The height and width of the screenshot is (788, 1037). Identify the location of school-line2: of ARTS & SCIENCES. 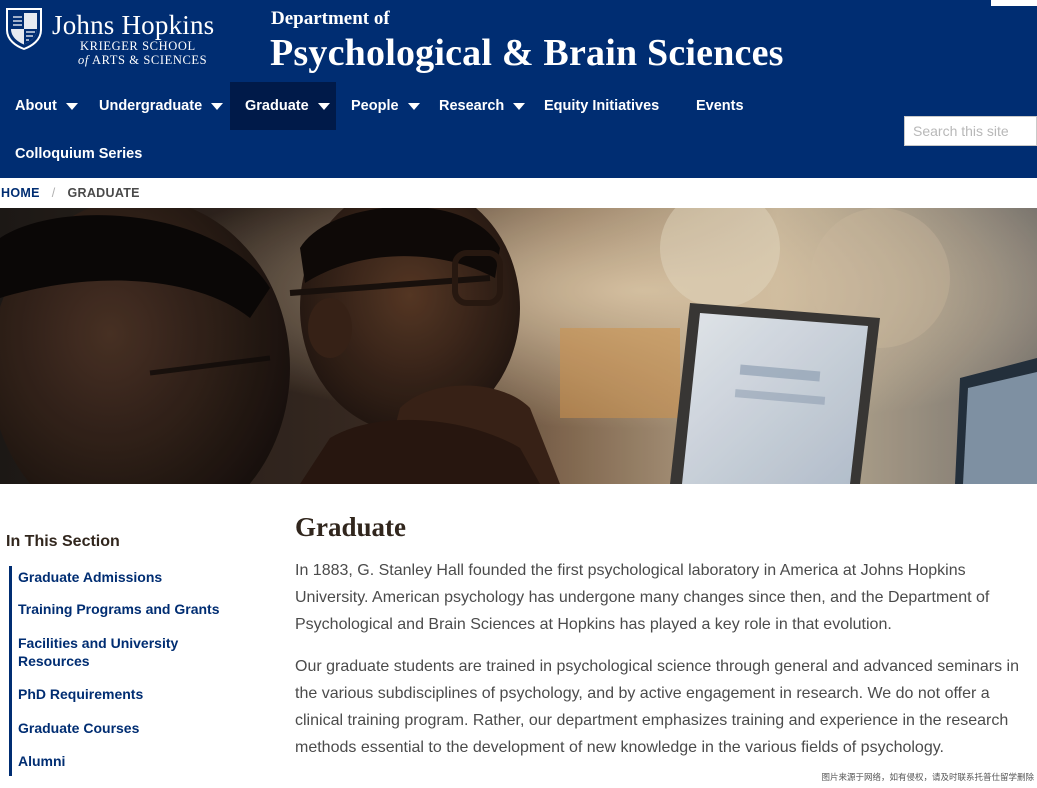
(143, 60).